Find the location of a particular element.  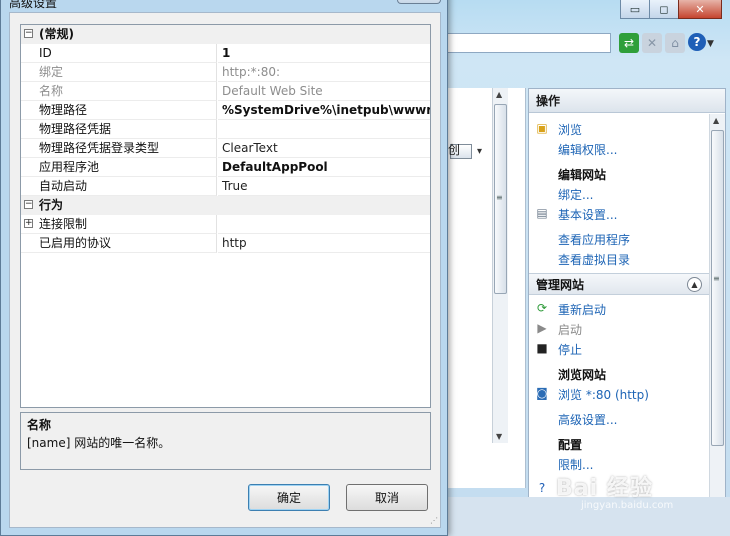

property-name: 应用程序池 is located at coordinates (69, 167).